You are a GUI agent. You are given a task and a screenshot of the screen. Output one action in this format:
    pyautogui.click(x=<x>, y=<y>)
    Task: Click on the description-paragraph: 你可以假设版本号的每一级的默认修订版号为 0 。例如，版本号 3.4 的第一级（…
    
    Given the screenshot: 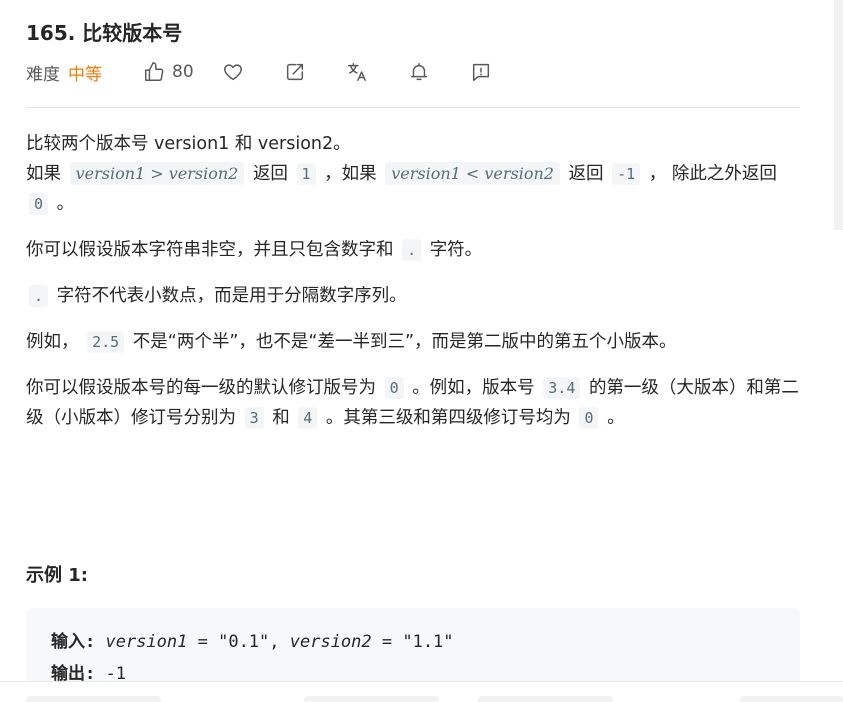 What is the action you would take?
    pyautogui.click(x=413, y=403)
    